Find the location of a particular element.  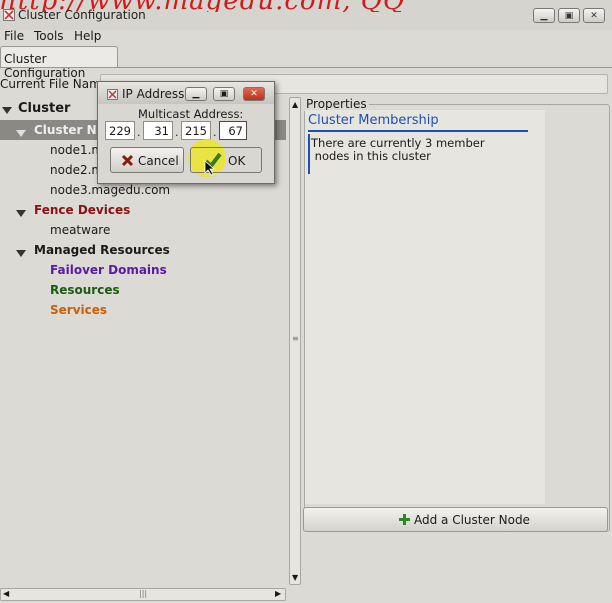

tab-cluster-configuration: Cluster Configuration is located at coordinates (59, 63).